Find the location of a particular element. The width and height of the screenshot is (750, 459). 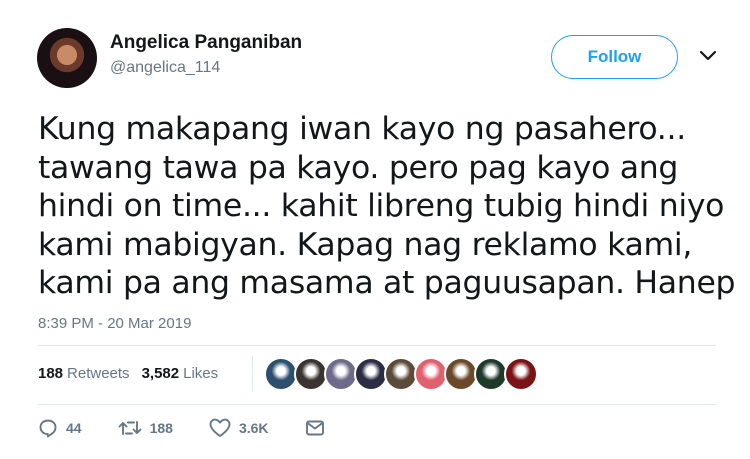

likes-stat: 3,582 Likes is located at coordinates (180, 373).